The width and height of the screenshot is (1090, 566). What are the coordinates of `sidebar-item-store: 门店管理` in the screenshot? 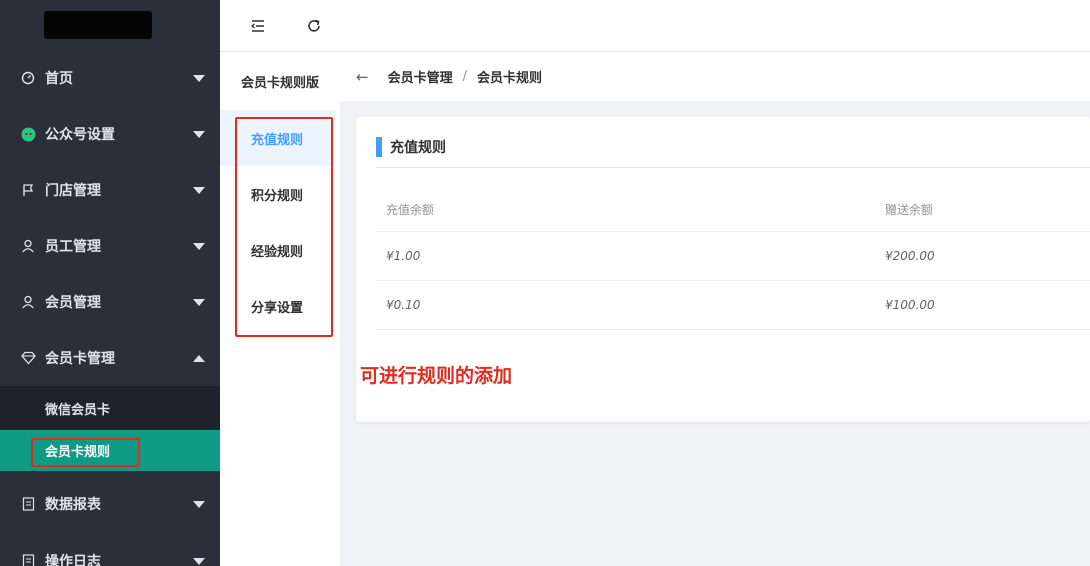 It's located at (110, 190).